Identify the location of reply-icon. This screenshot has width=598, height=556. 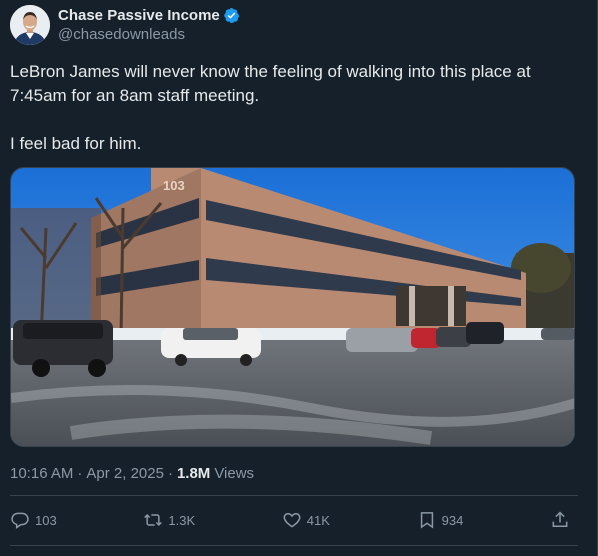
(20, 520).